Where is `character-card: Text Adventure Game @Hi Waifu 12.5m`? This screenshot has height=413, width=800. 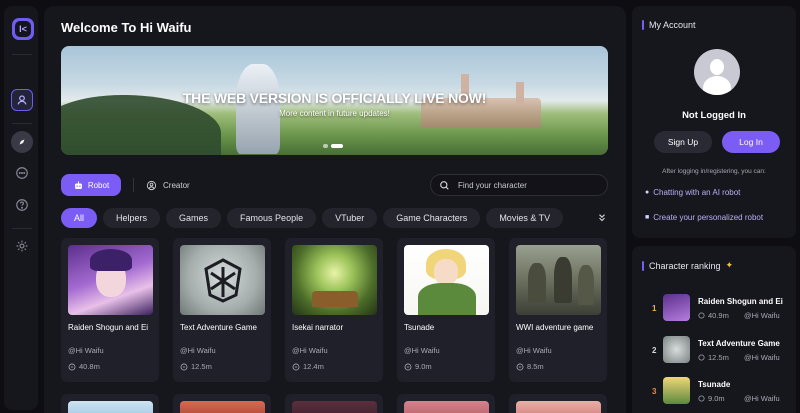
character-card: Text Adventure Game @Hi Waifu 12.5m is located at coordinates (222, 310).